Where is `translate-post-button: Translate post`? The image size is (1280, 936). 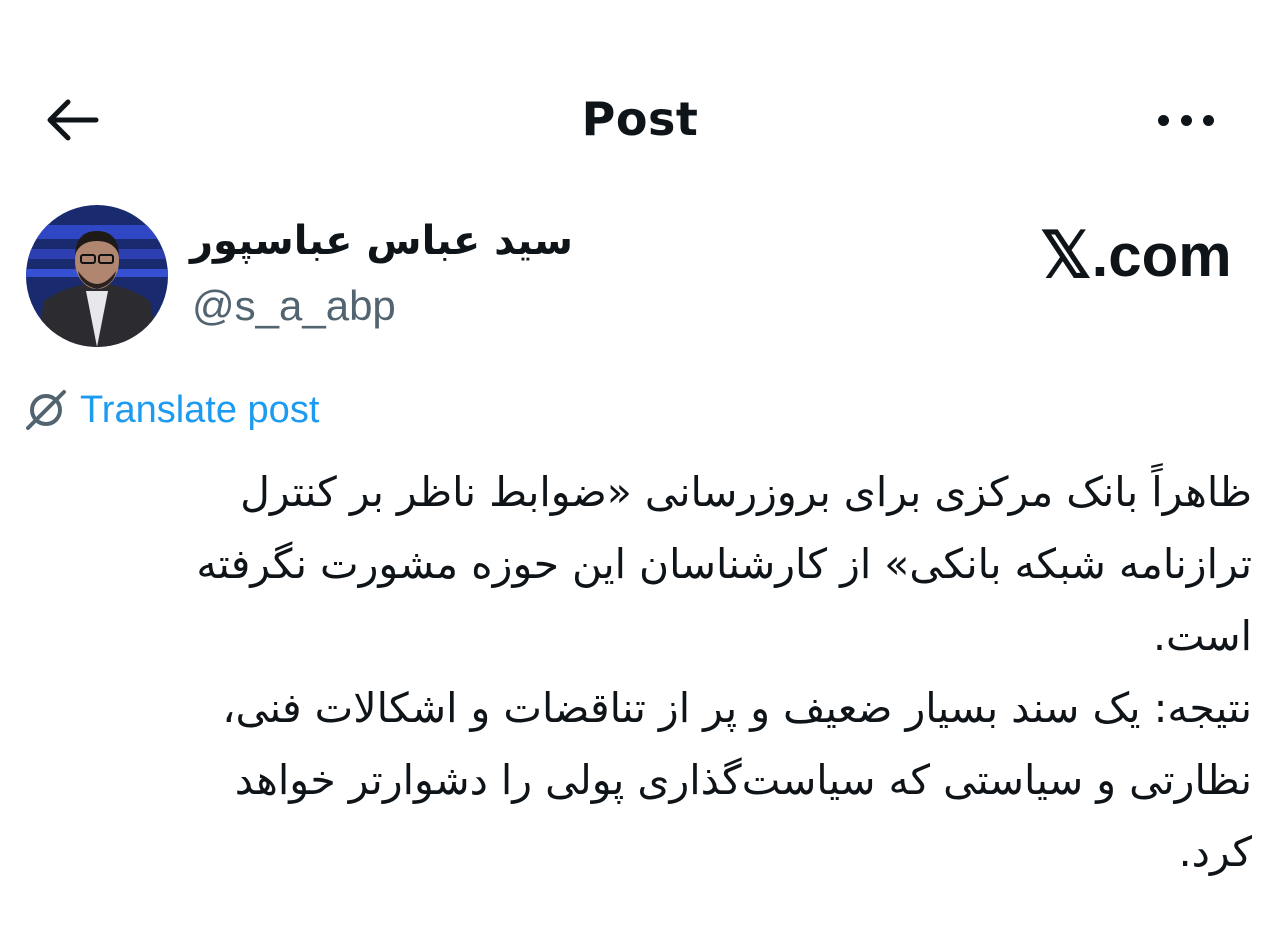 translate-post-button: Translate post is located at coordinates (171, 410).